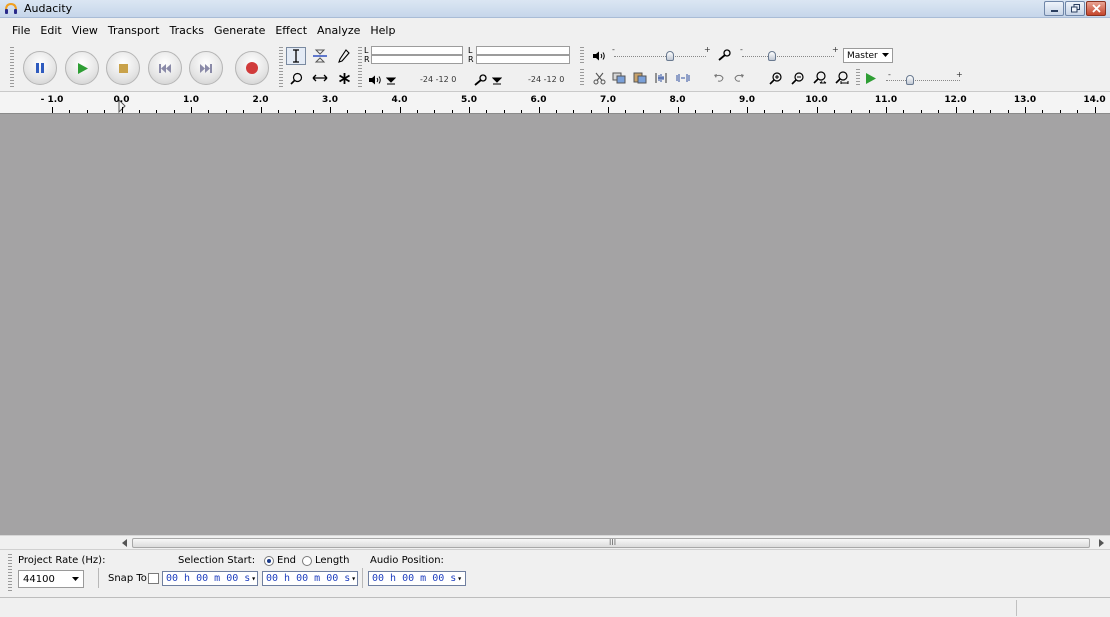  Describe the element at coordinates (1094, 100) in the screenshot. I see `ruler-label: 14.0` at that location.